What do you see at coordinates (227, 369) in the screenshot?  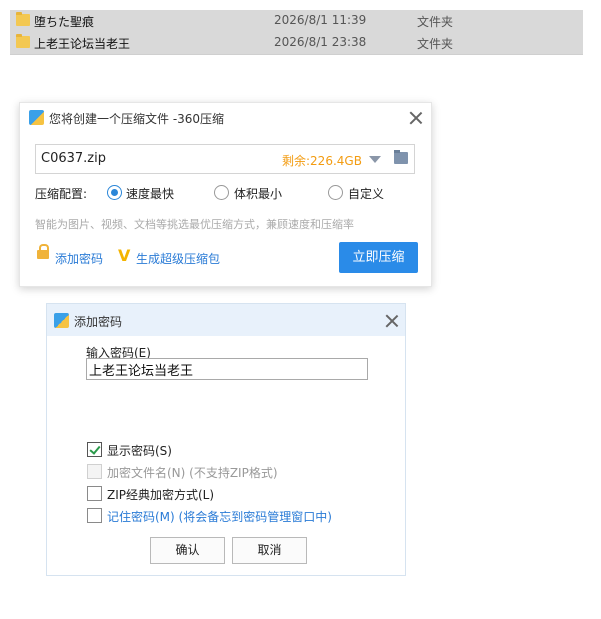 I see `password-input` at bounding box center [227, 369].